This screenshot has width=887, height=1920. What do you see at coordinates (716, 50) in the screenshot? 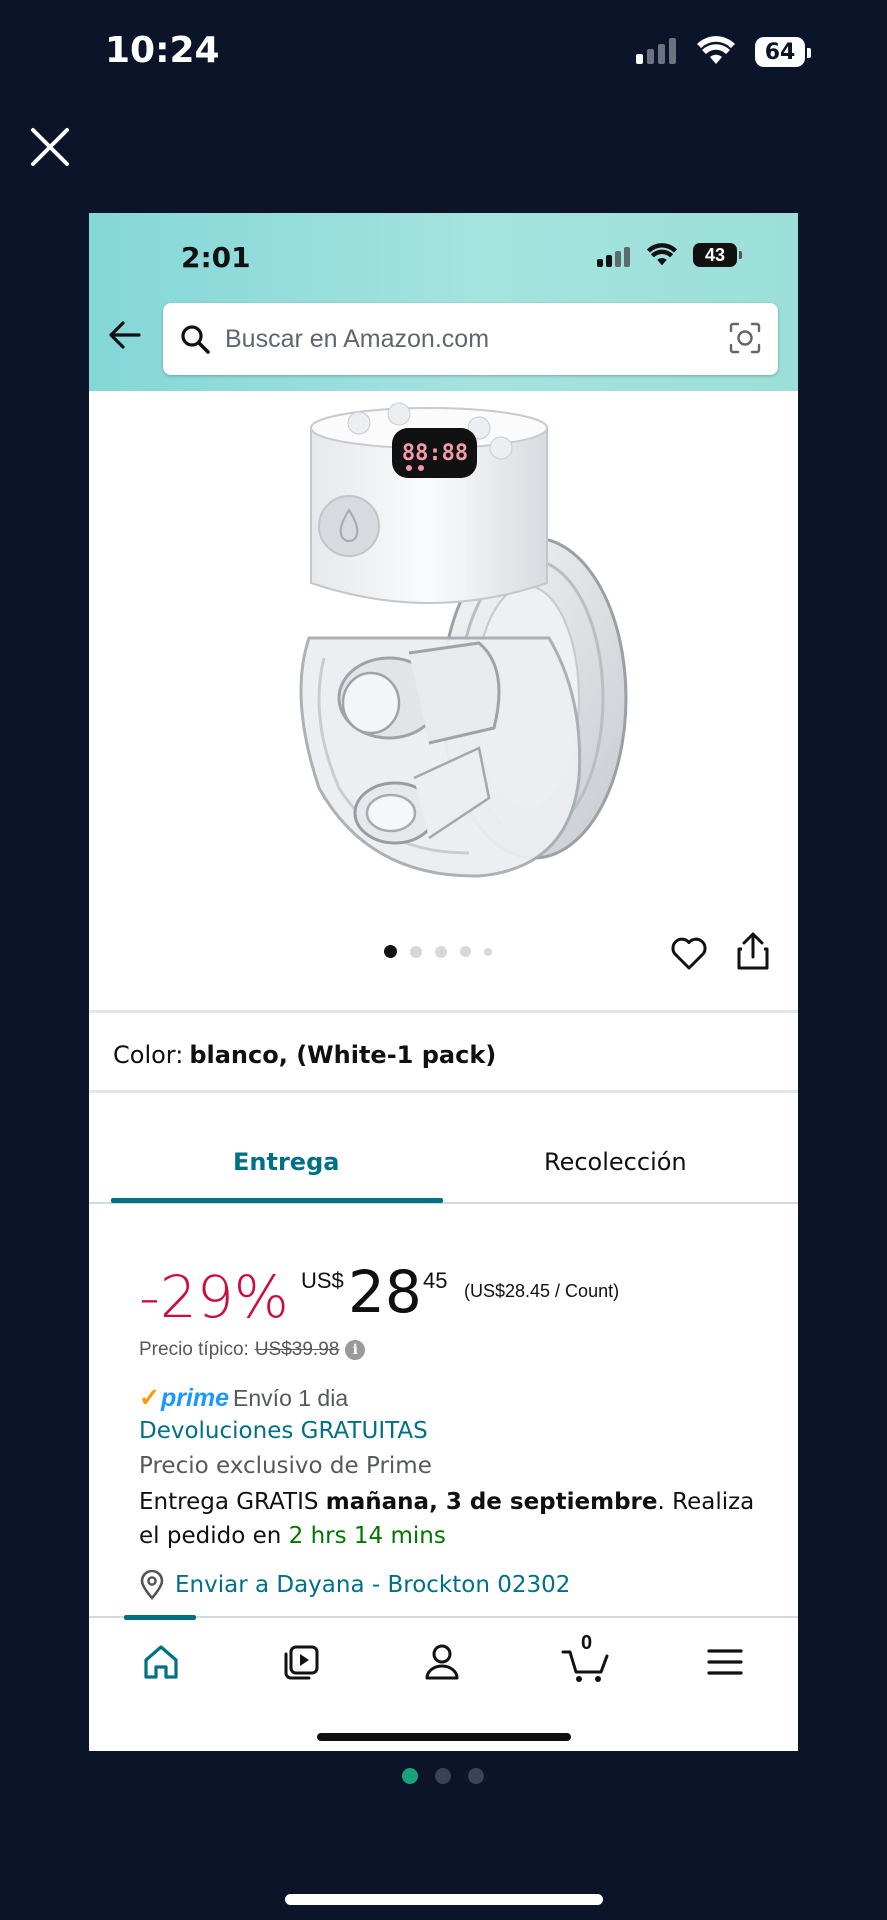
I see `wifi-icon` at bounding box center [716, 50].